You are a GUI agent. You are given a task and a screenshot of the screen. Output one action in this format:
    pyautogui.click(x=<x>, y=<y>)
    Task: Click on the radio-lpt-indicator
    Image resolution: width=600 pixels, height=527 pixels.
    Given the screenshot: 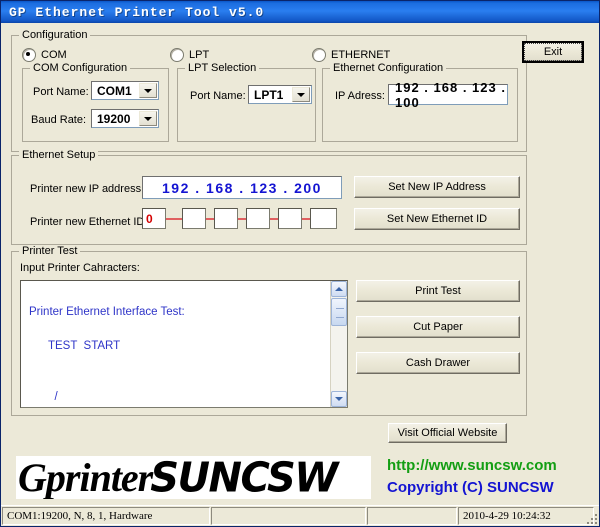 What is the action you would take?
    pyautogui.click(x=177, y=55)
    